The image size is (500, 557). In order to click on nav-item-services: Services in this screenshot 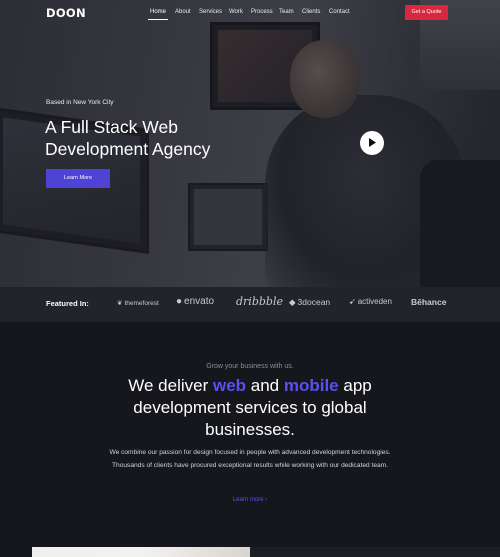, I will do `click(210, 12)`.